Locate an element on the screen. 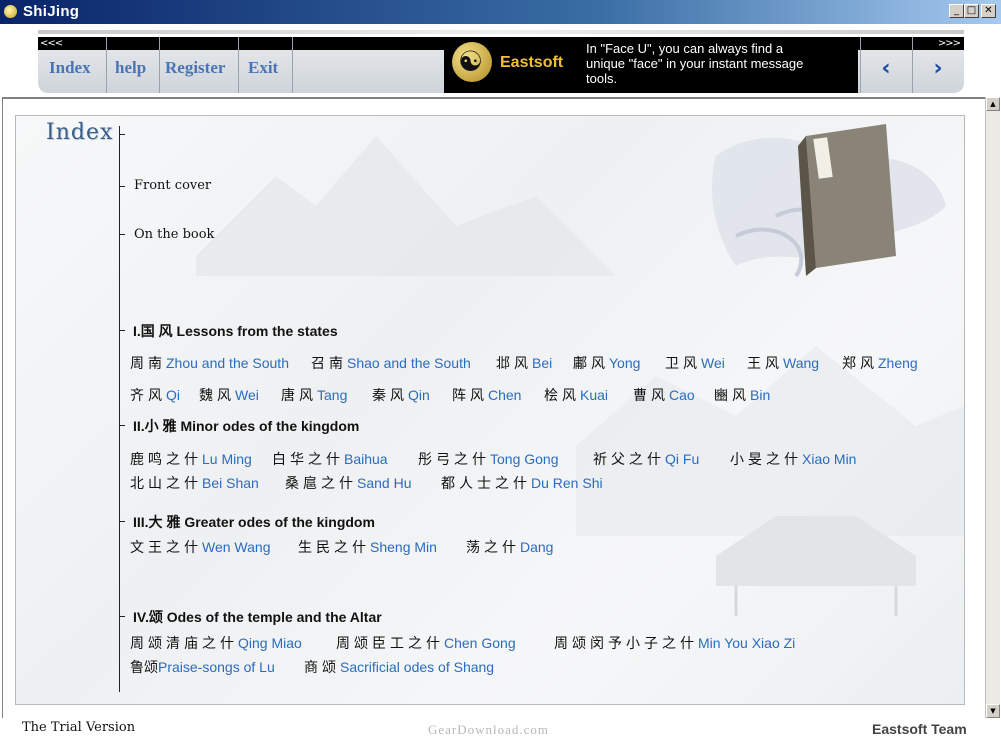  entry-bei-shan: 北山之什Bei Shan is located at coordinates (194, 483).